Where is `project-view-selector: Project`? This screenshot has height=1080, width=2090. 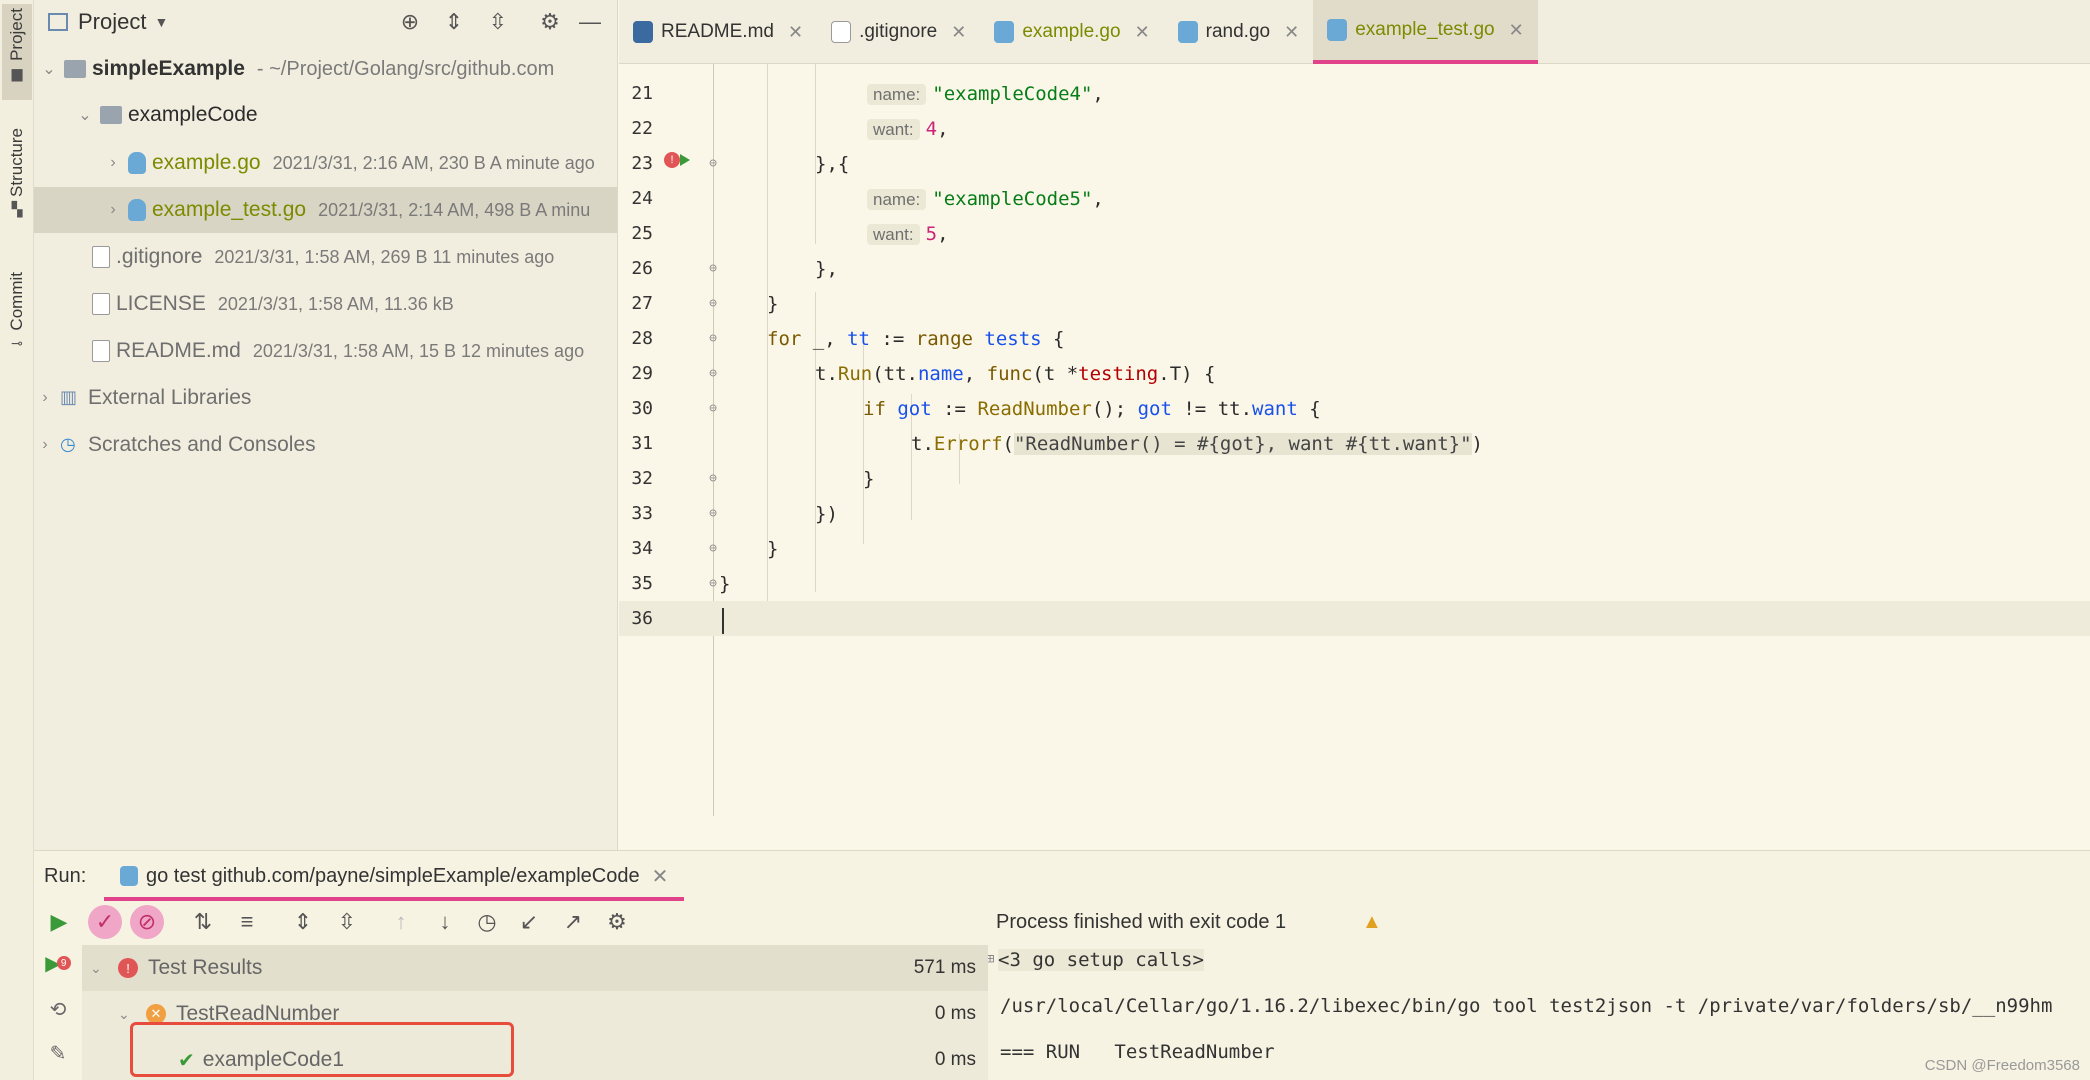
project-view-selector: Project is located at coordinates (112, 22).